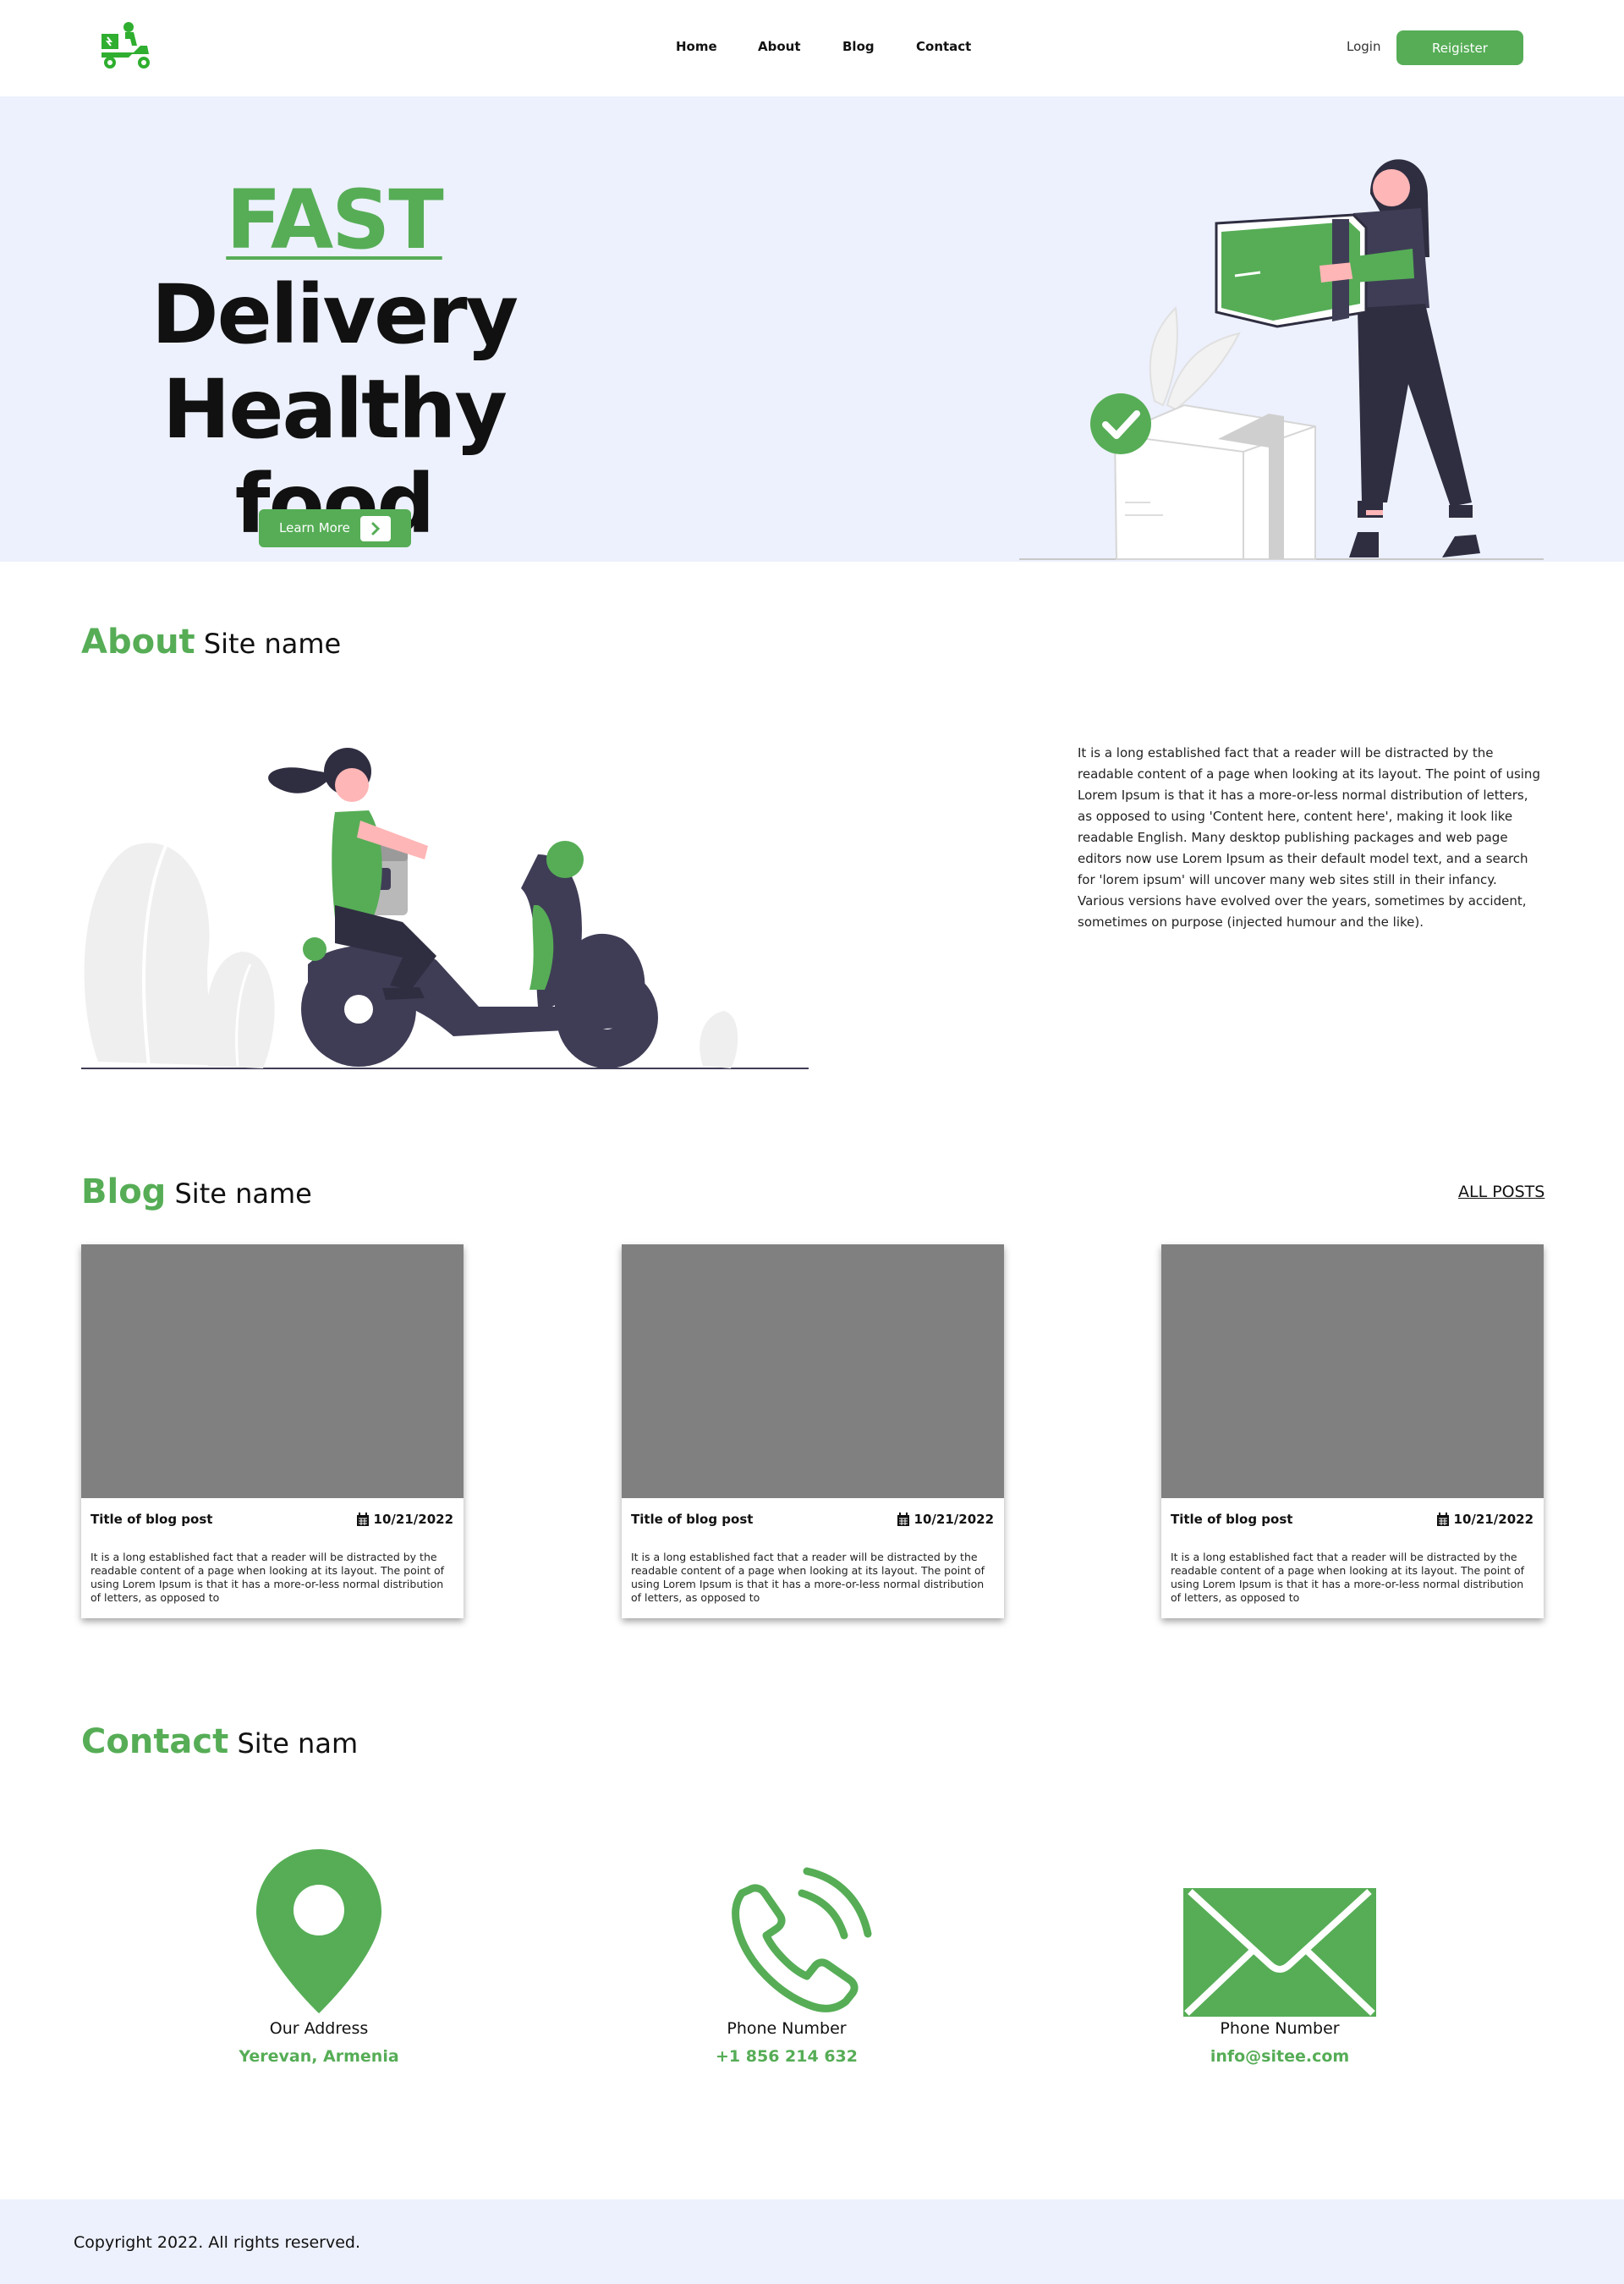 This screenshot has height=2284, width=1624. What do you see at coordinates (334, 220) in the screenshot?
I see `hero-title-accent: FAST` at bounding box center [334, 220].